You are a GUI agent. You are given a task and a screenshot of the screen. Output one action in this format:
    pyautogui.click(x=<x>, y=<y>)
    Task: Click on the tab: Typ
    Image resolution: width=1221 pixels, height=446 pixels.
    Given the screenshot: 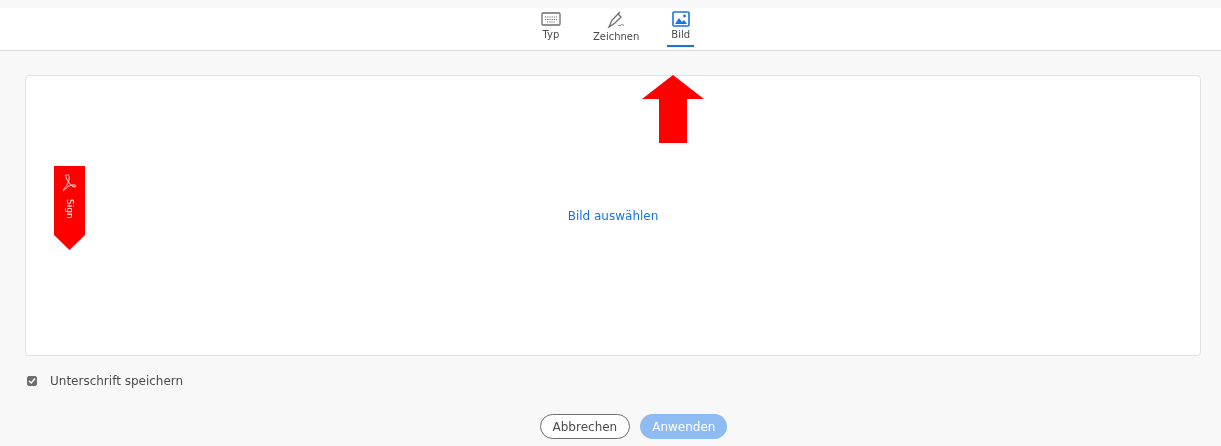 What is the action you would take?
    pyautogui.click(x=550, y=27)
    